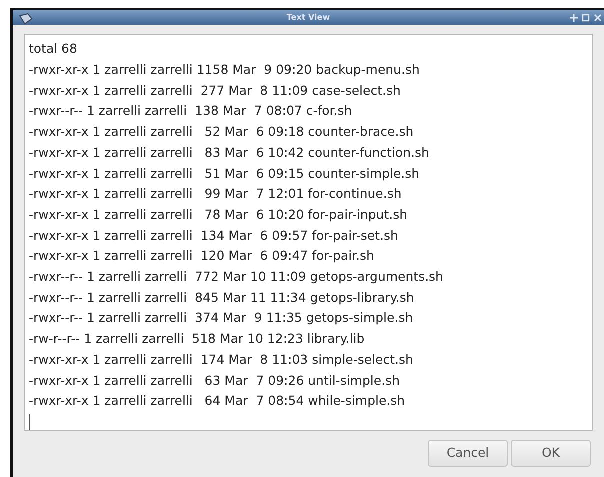 This screenshot has width=604, height=477. I want to click on dialog-button: Cancel, so click(468, 453).